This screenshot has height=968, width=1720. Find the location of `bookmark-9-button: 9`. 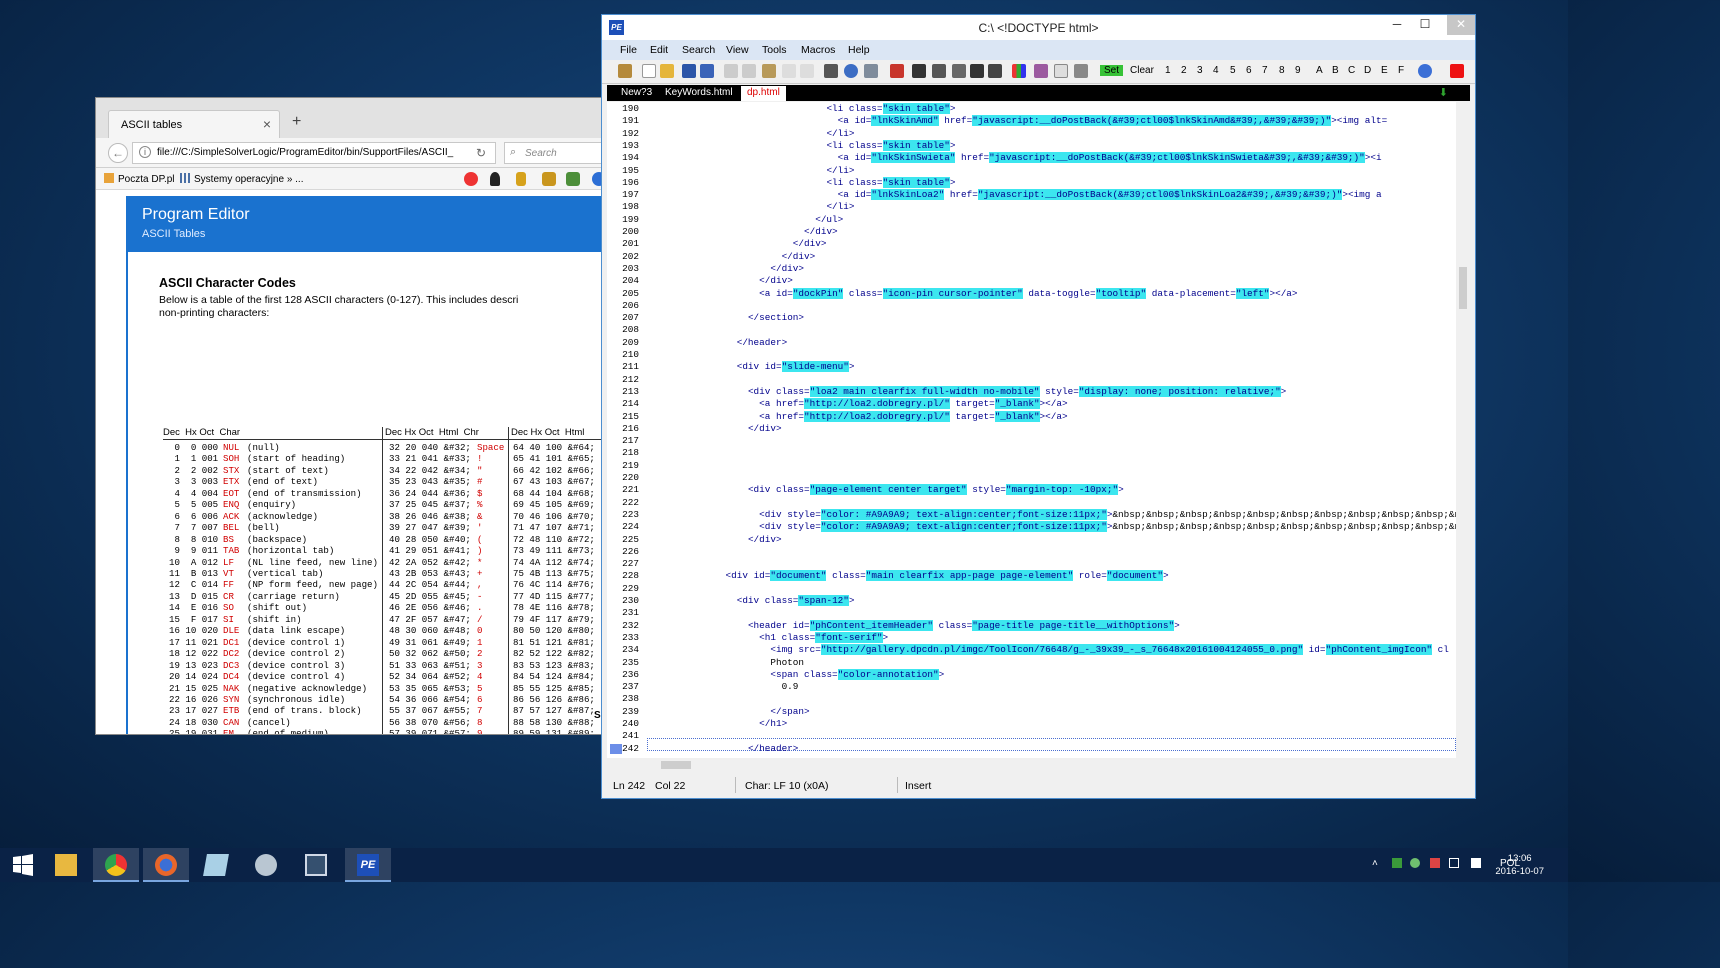

bookmark-9-button: 9 is located at coordinates (1298, 70).